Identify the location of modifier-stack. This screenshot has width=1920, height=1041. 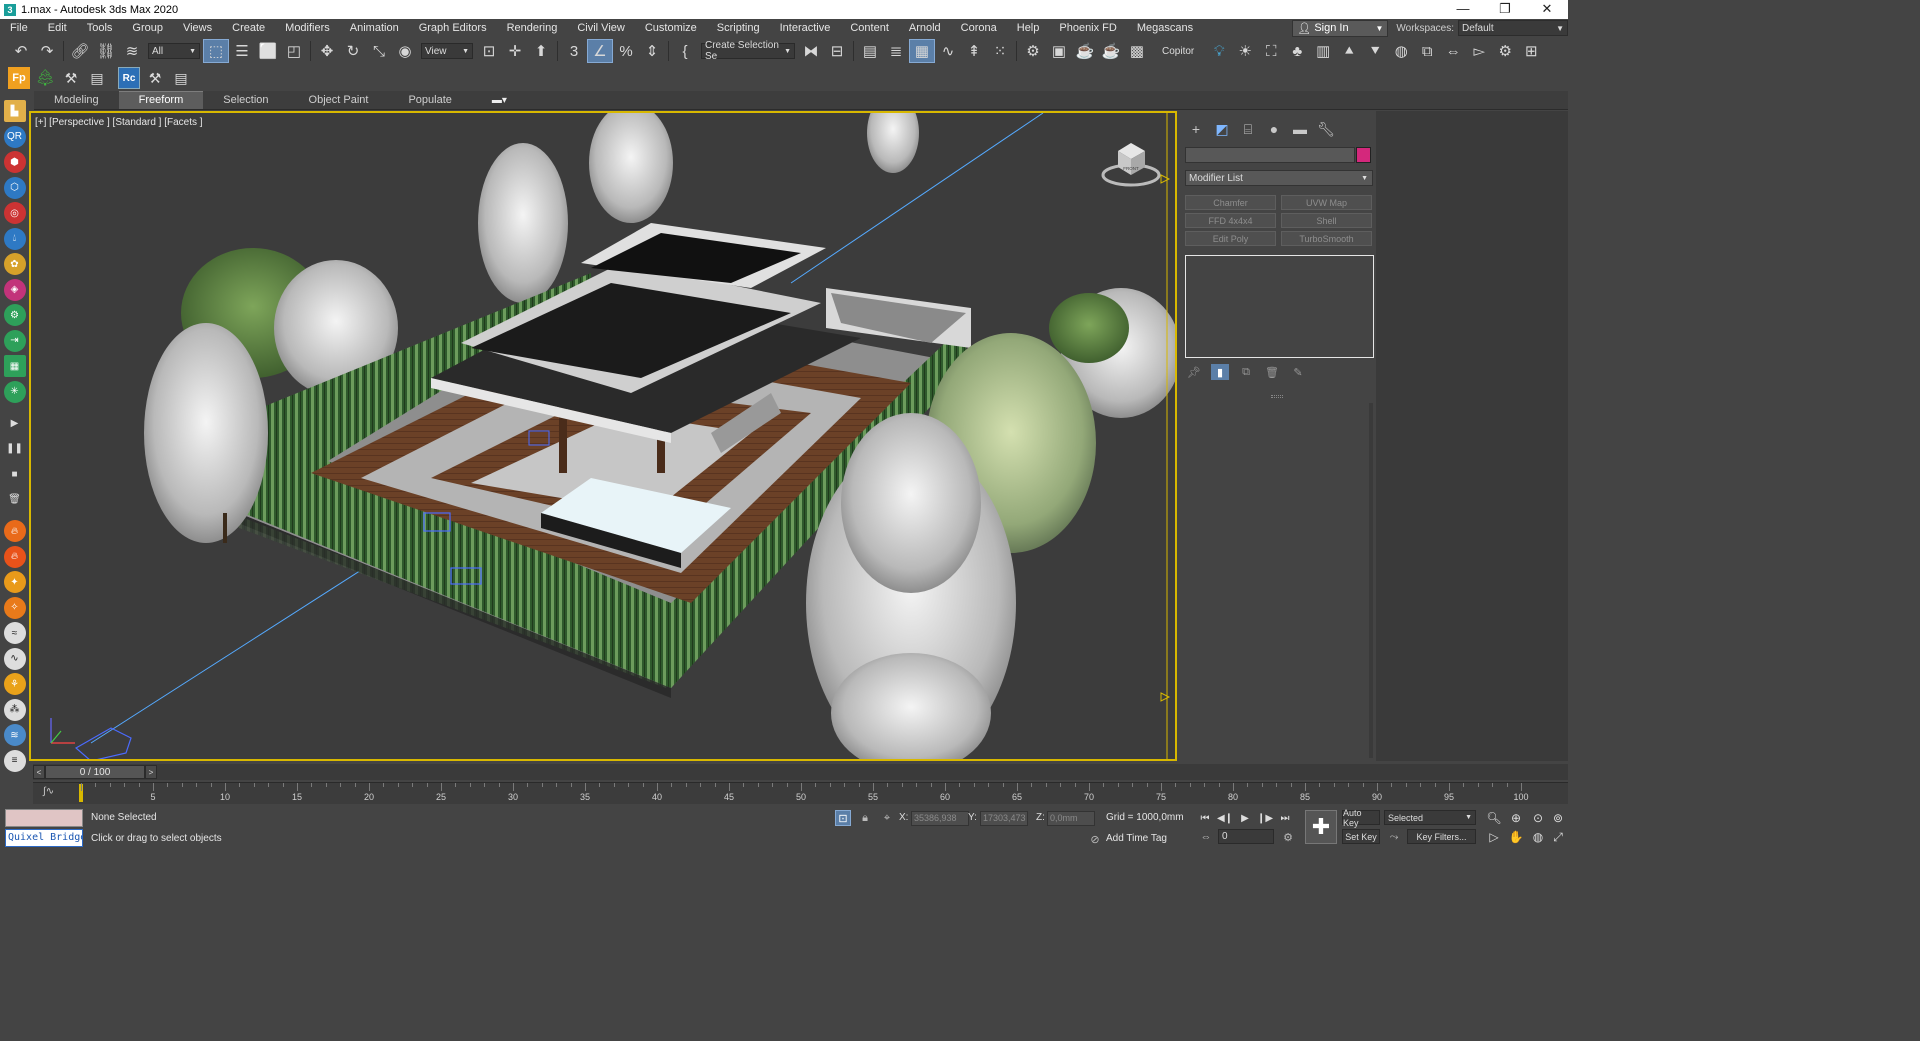
(1279, 306).